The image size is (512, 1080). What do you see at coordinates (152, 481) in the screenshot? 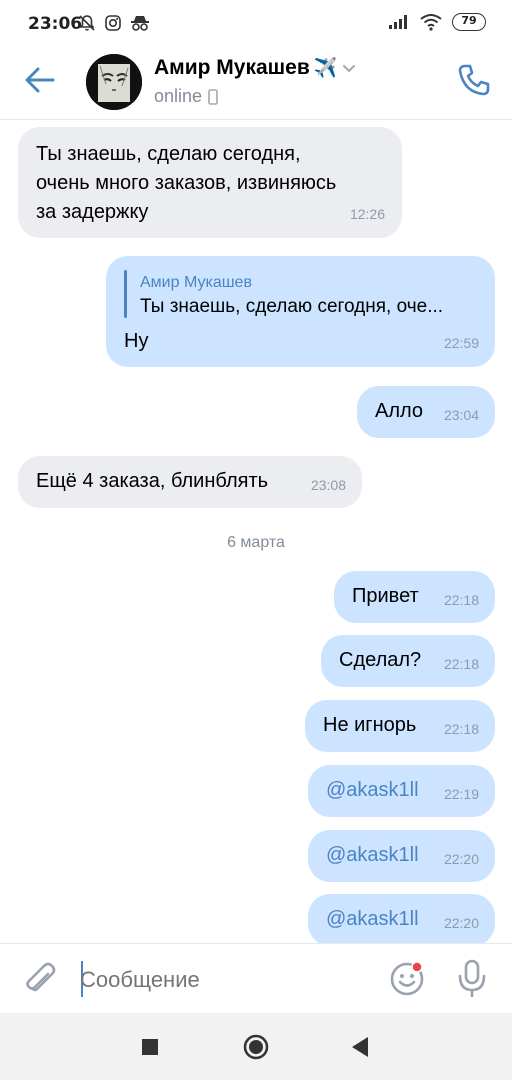
I see `message-text: Ещё 4 заказа, блинблять` at bounding box center [152, 481].